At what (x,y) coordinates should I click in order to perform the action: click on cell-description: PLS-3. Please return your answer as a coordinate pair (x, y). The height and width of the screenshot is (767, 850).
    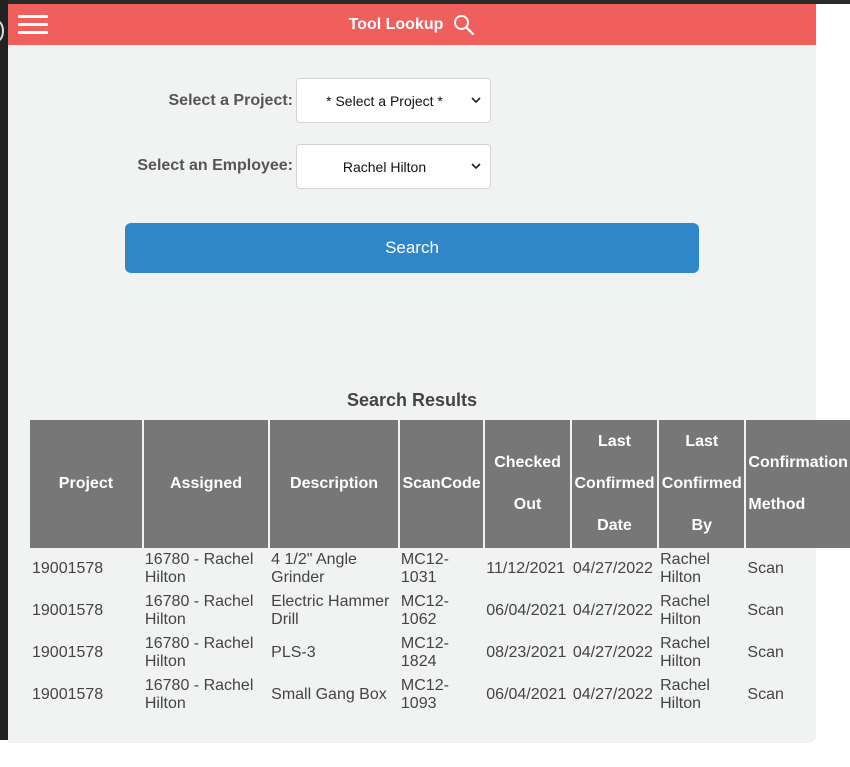
    Looking at the image, I should click on (293, 652).